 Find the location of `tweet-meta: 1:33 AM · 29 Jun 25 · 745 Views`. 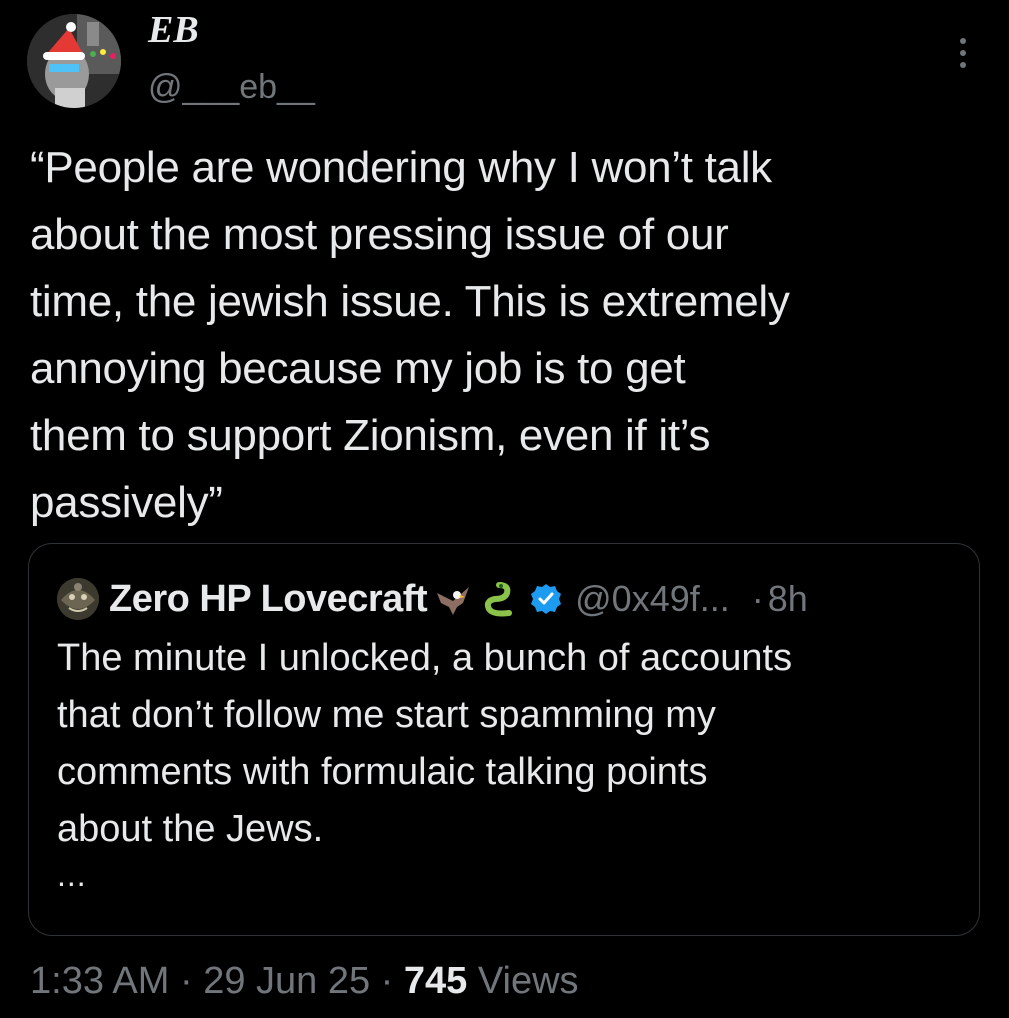

tweet-meta: 1:33 AM · 29 Jun 25 · 745 Views is located at coordinates (304, 981).